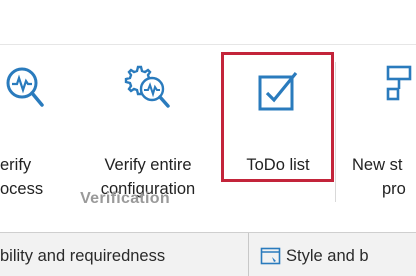  Describe the element at coordinates (270, 256) in the screenshot. I see `style-icon` at that location.